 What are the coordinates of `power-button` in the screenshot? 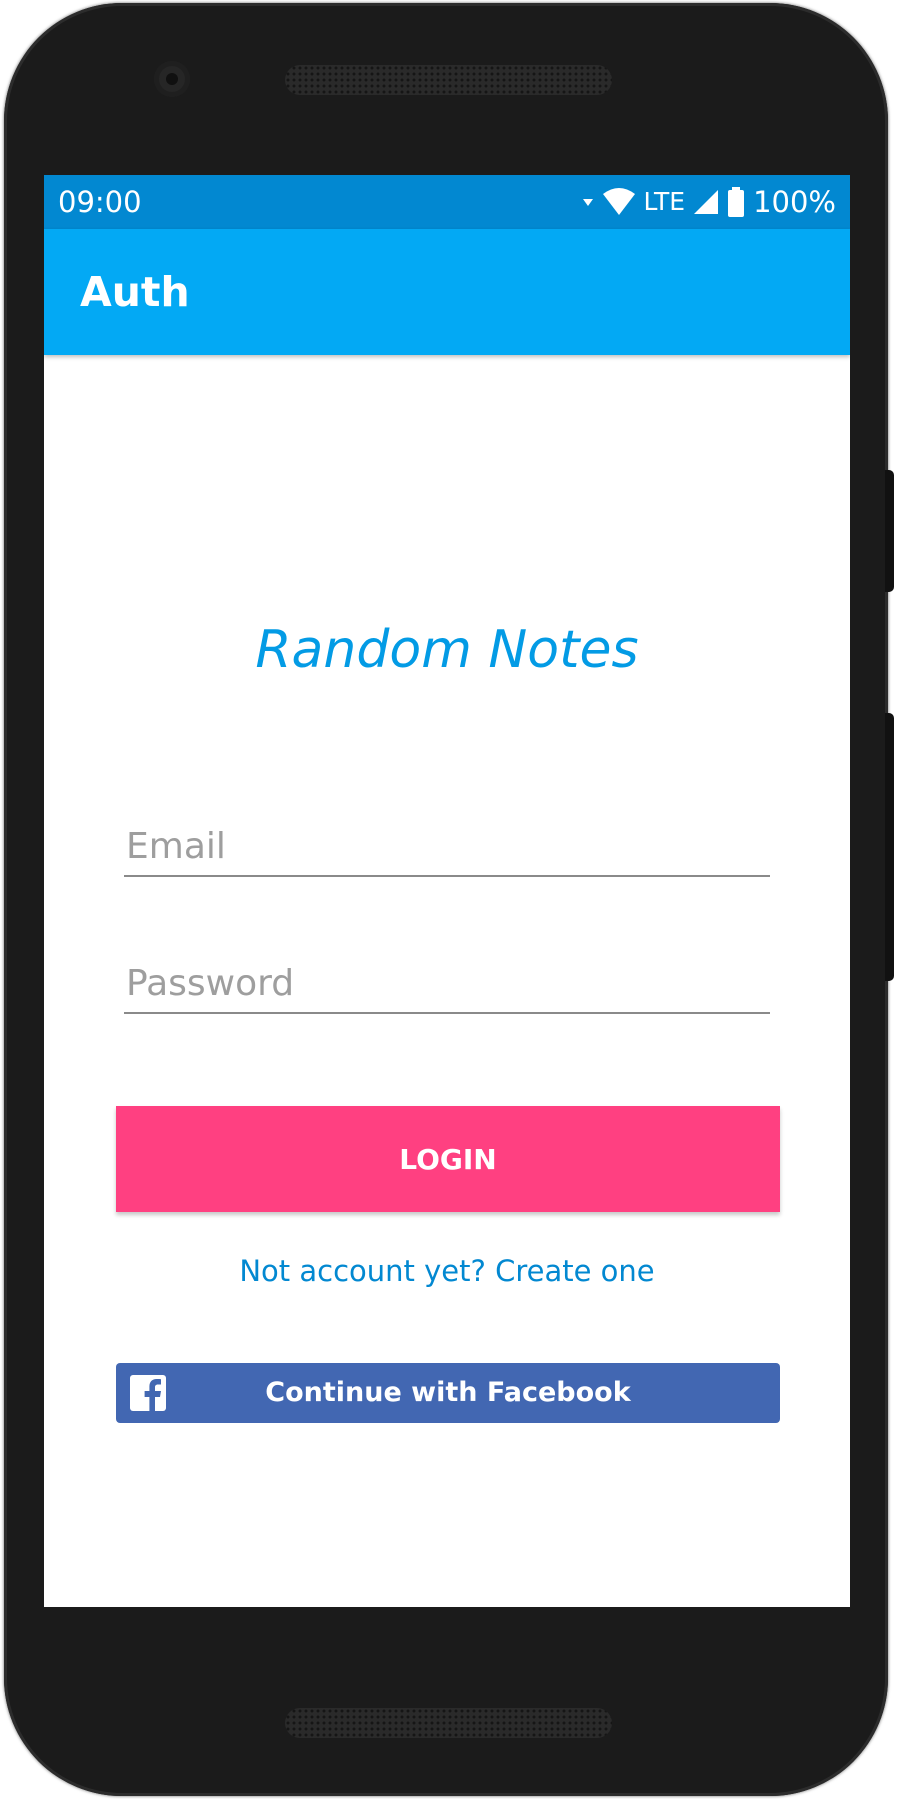 It's located at (889, 847).